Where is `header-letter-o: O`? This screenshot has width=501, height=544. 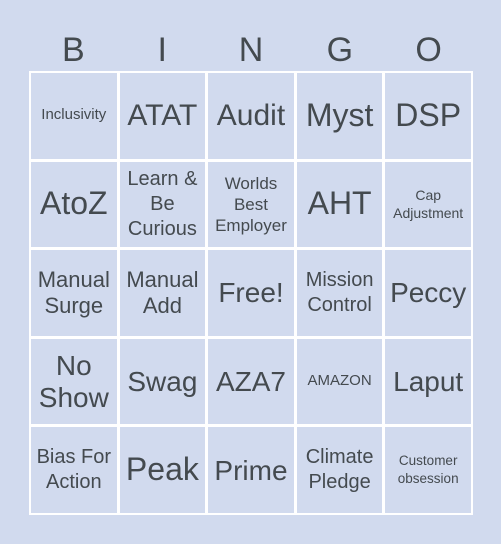
header-letter-o: O is located at coordinates (428, 50).